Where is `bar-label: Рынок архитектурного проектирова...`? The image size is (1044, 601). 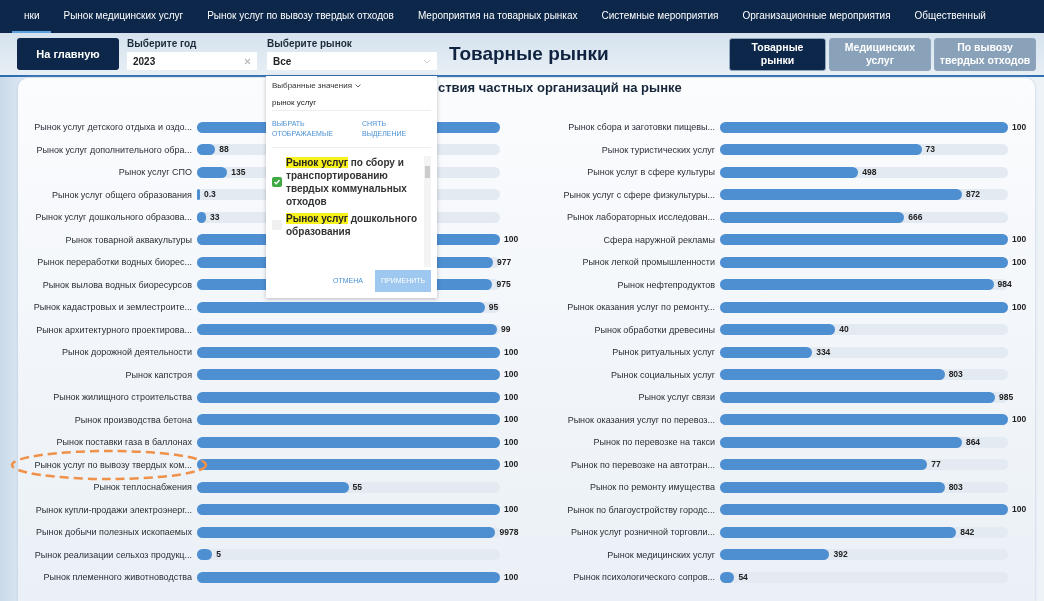
bar-label: Рынок архитектурного проектирова... is located at coordinates (114, 329).